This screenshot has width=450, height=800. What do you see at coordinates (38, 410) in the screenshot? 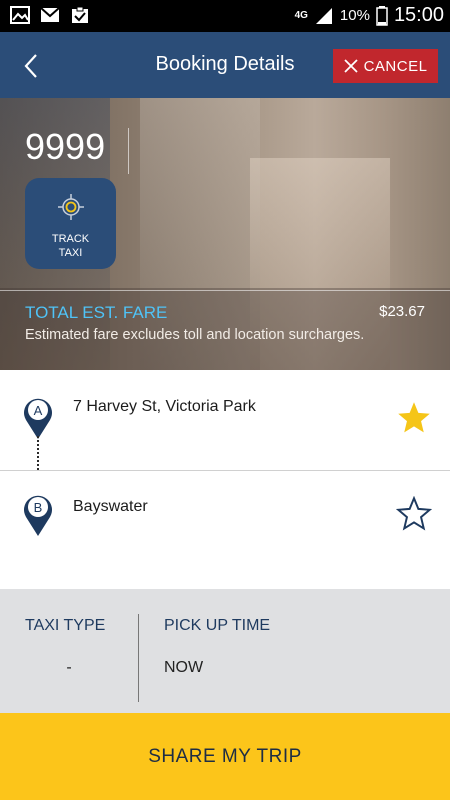
I see `svg-text: A` at bounding box center [38, 410].